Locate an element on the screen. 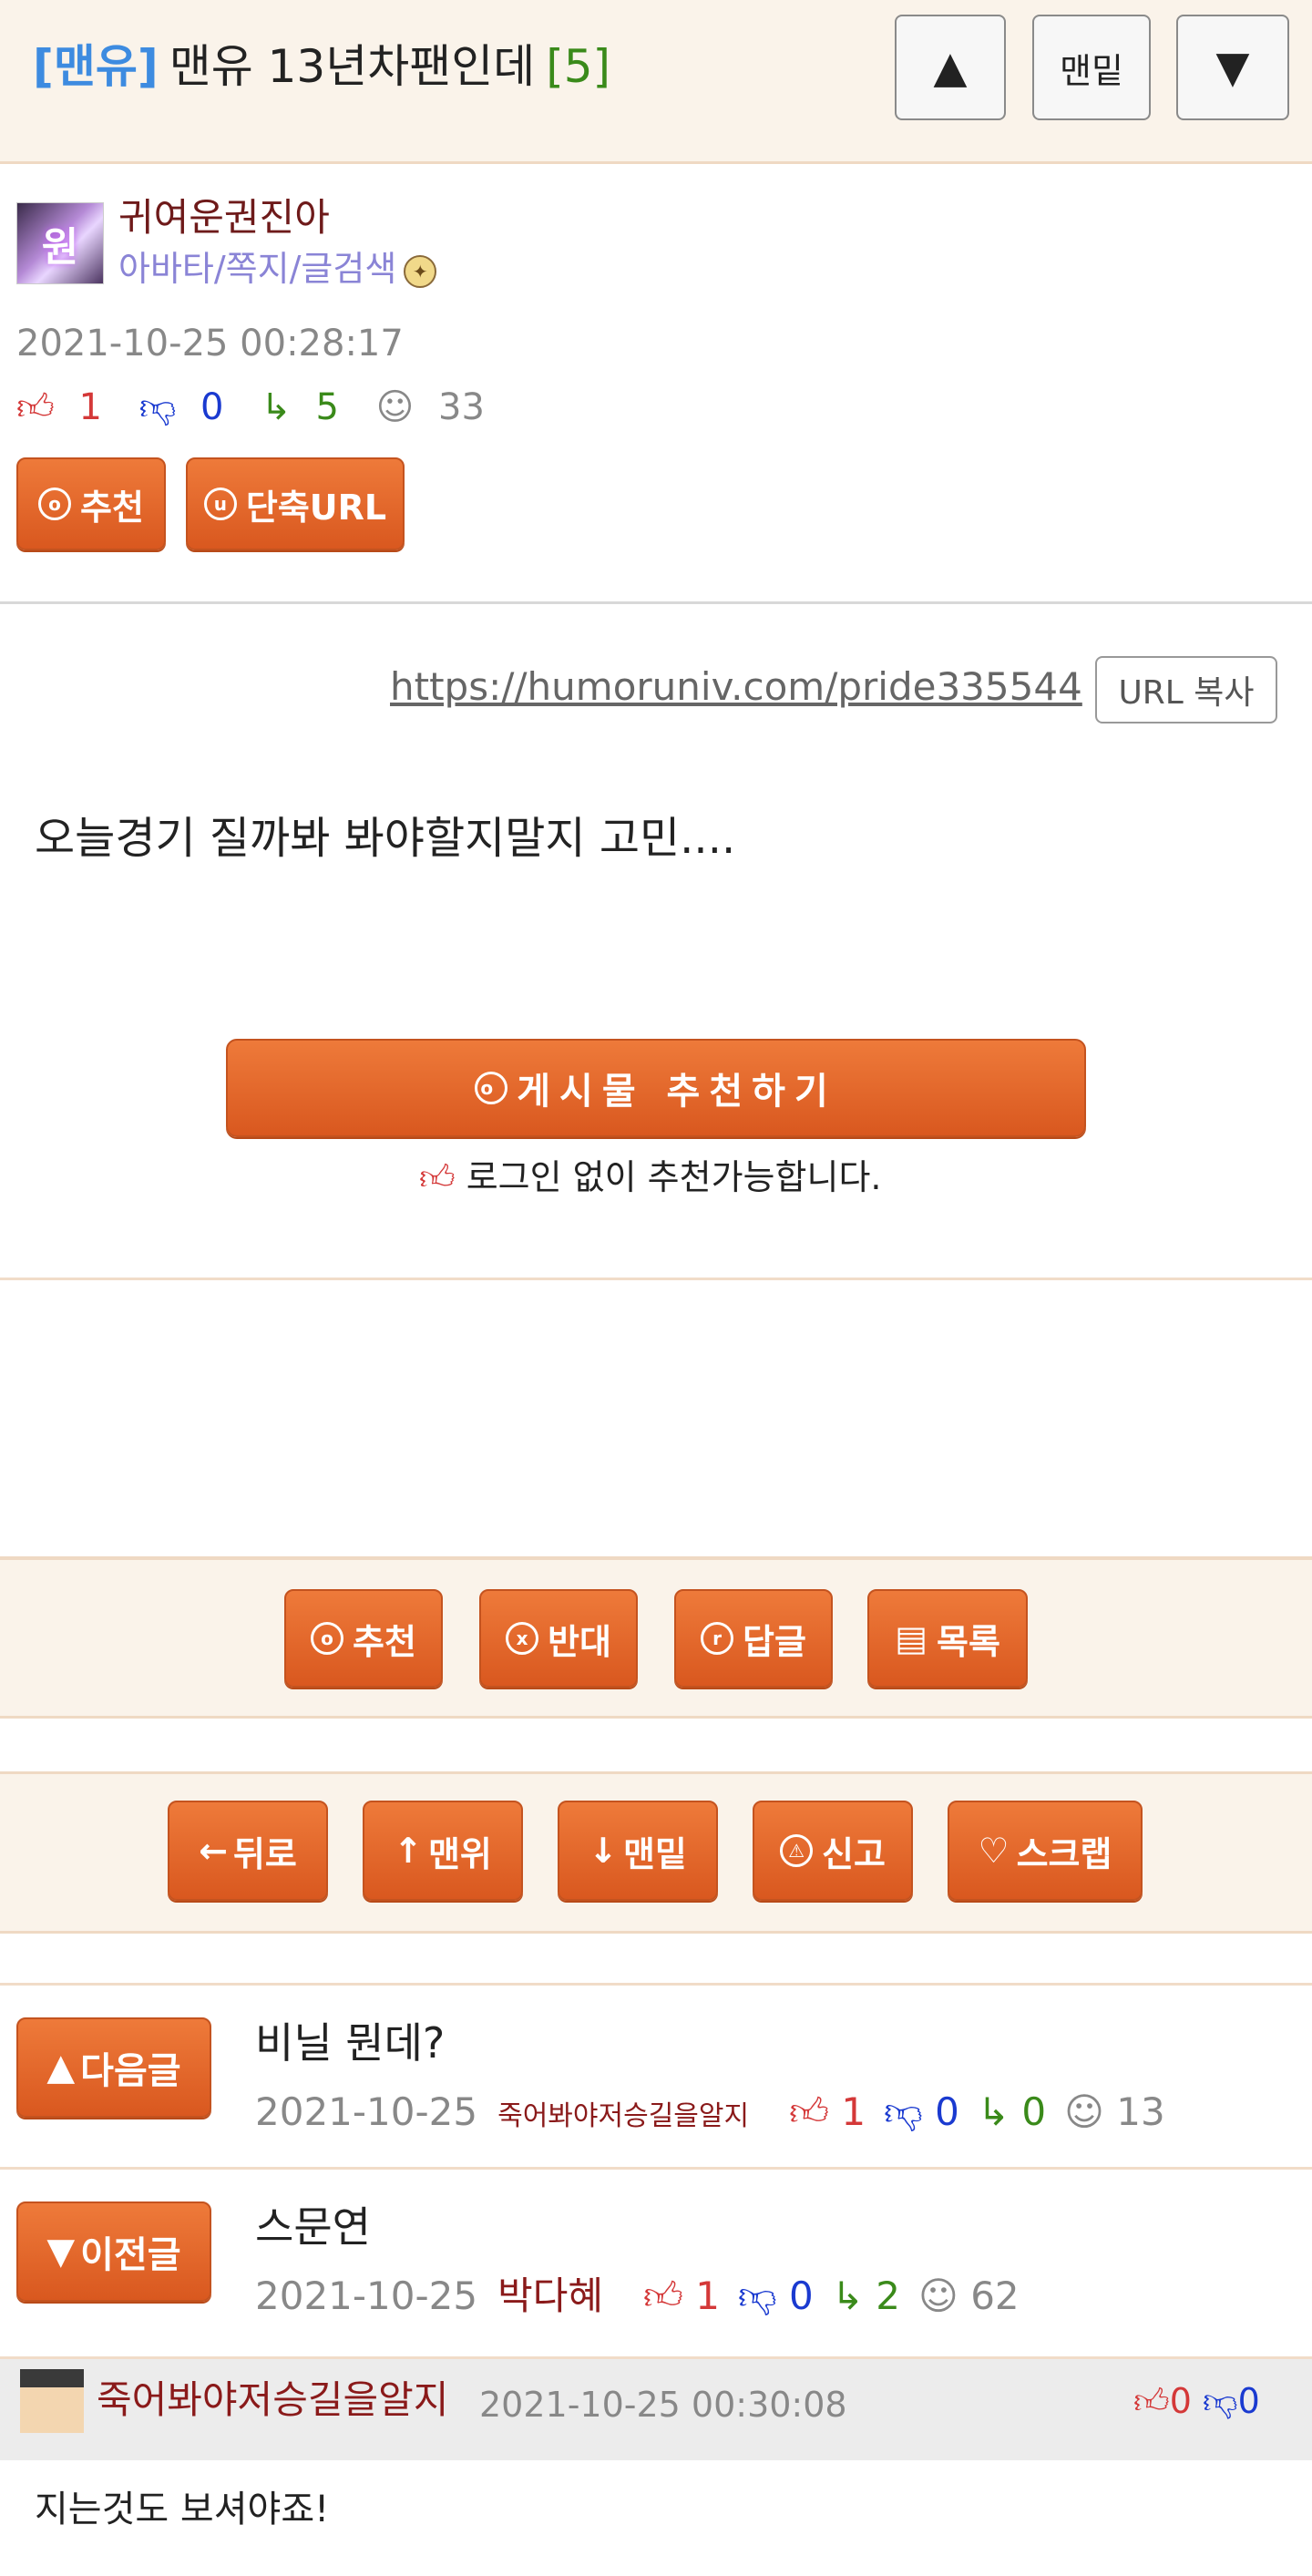 This screenshot has height=2576, width=1312. circle-r-icon: r is located at coordinates (718, 1639).